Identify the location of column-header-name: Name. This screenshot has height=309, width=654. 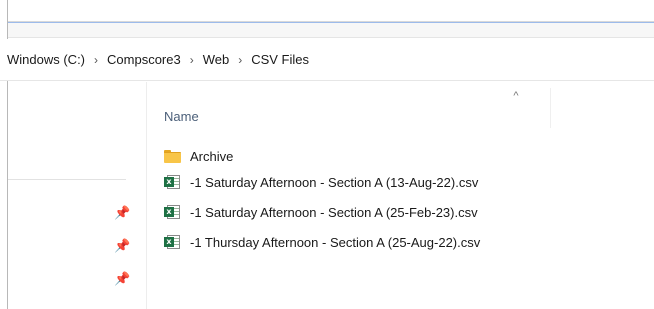
(181, 116).